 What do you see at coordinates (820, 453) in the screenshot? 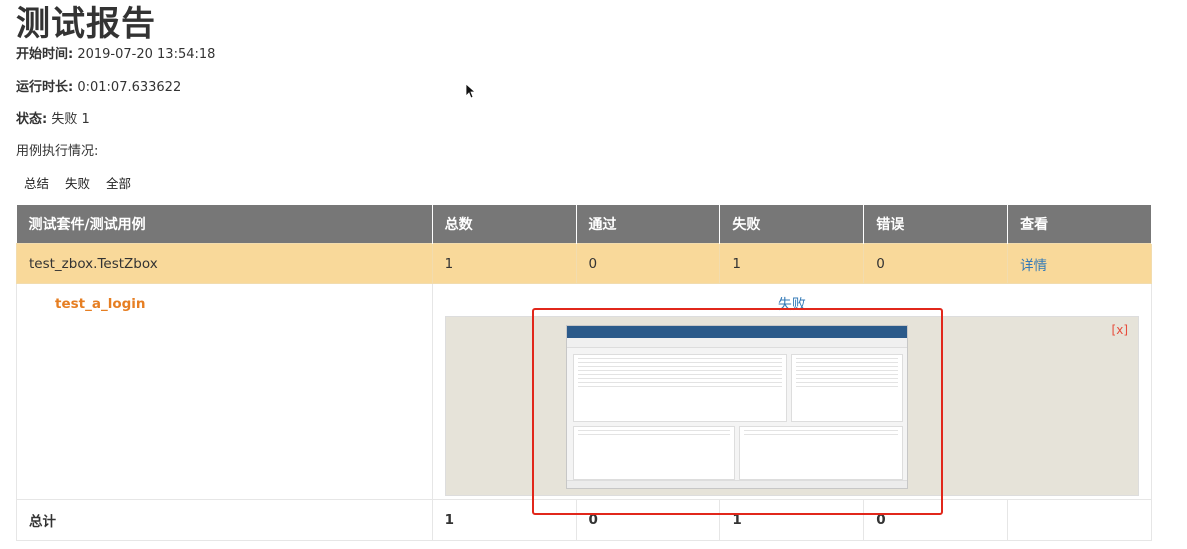
I see `screenshot-panel-right-bottom` at bounding box center [820, 453].